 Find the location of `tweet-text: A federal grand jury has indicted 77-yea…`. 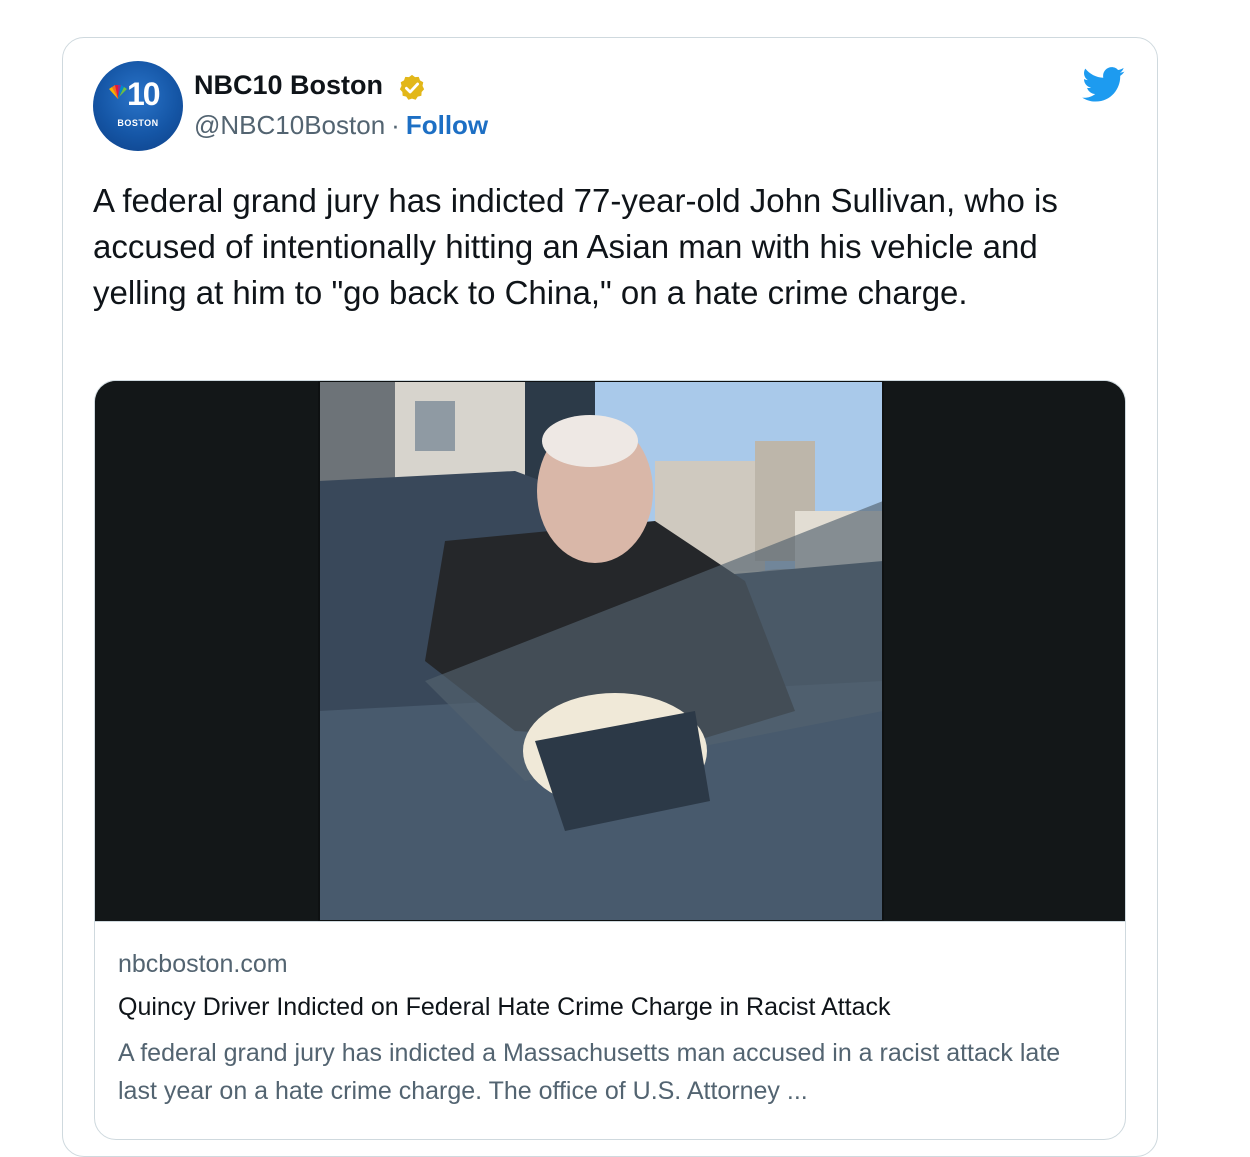

tweet-text: A federal grand jury has indicted 77-yea… is located at coordinates (575, 246).